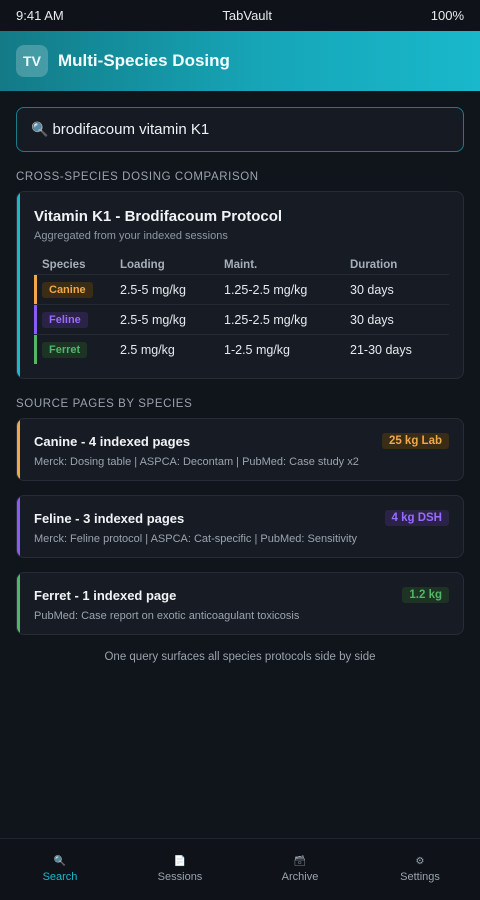 The image size is (480, 900). What do you see at coordinates (67, 289) in the screenshot?
I see `species-tag: Canine` at bounding box center [67, 289].